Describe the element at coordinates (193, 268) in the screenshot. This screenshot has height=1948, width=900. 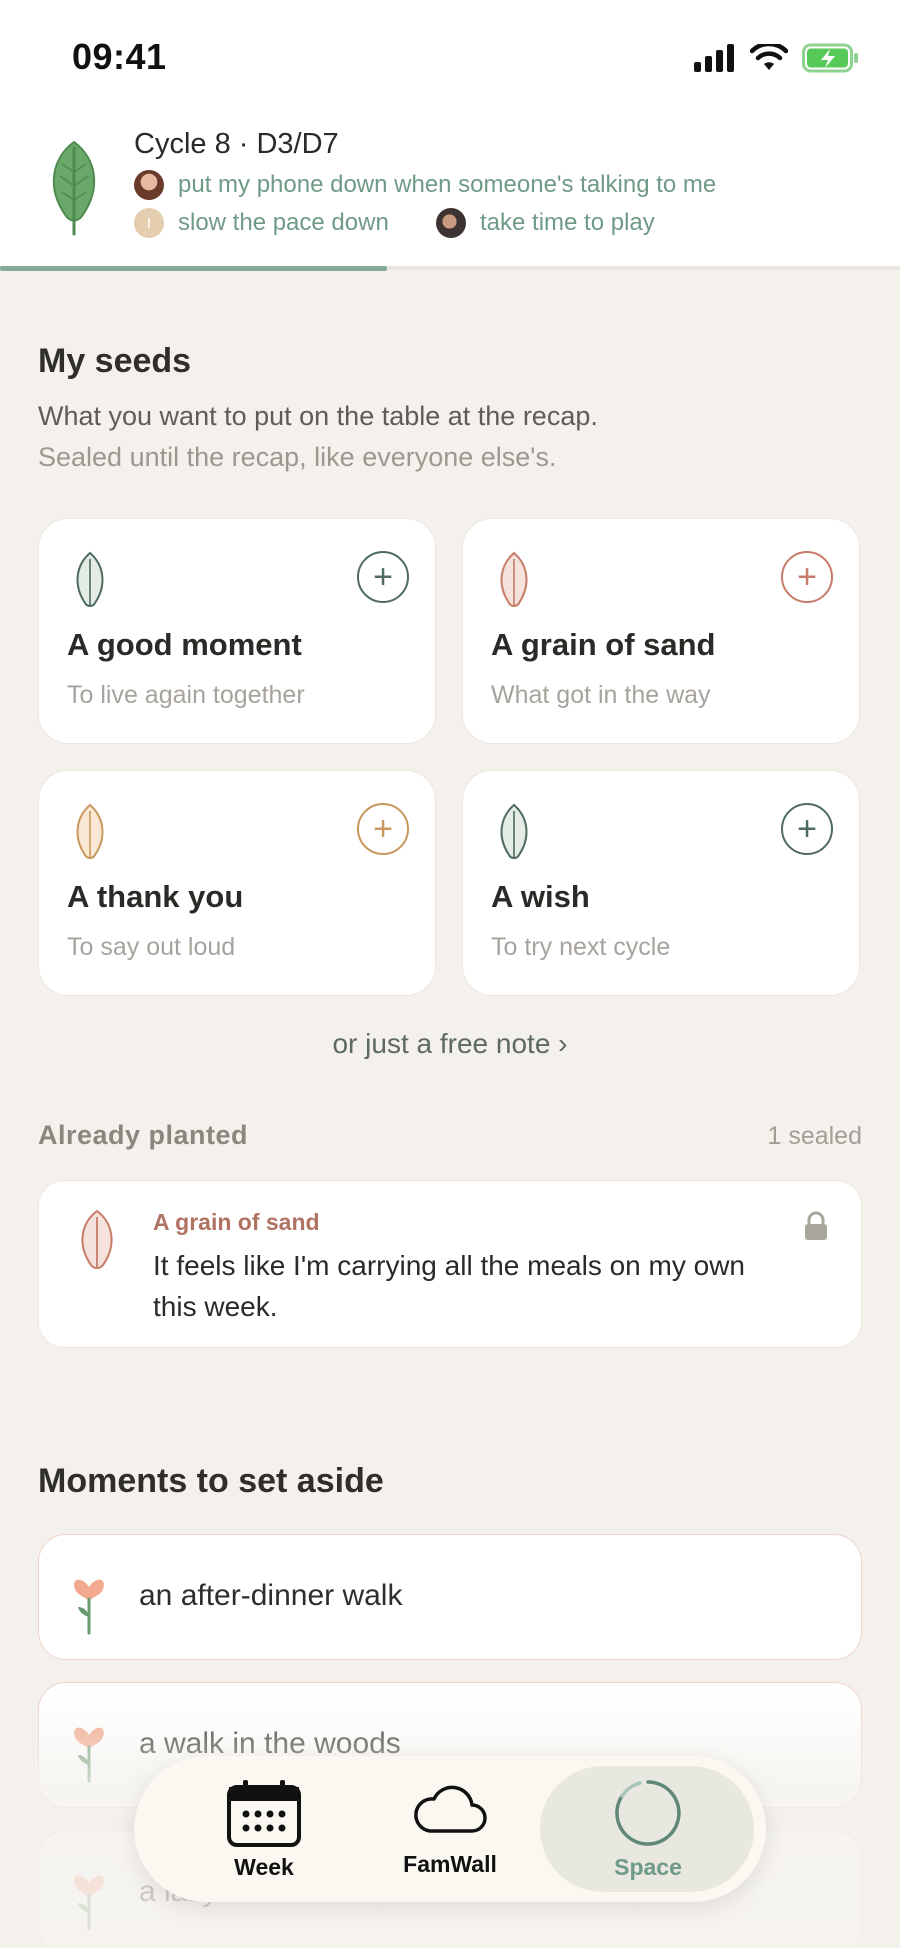
I see `cycle-progress-fill` at that location.